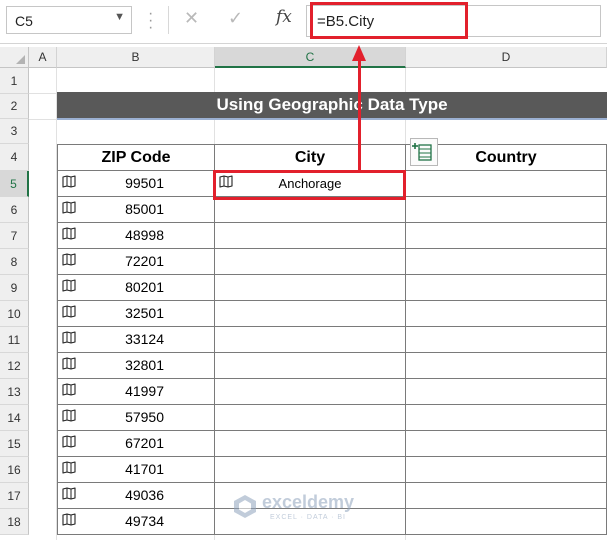  I want to click on zip-cell: 85001, so click(136, 210).